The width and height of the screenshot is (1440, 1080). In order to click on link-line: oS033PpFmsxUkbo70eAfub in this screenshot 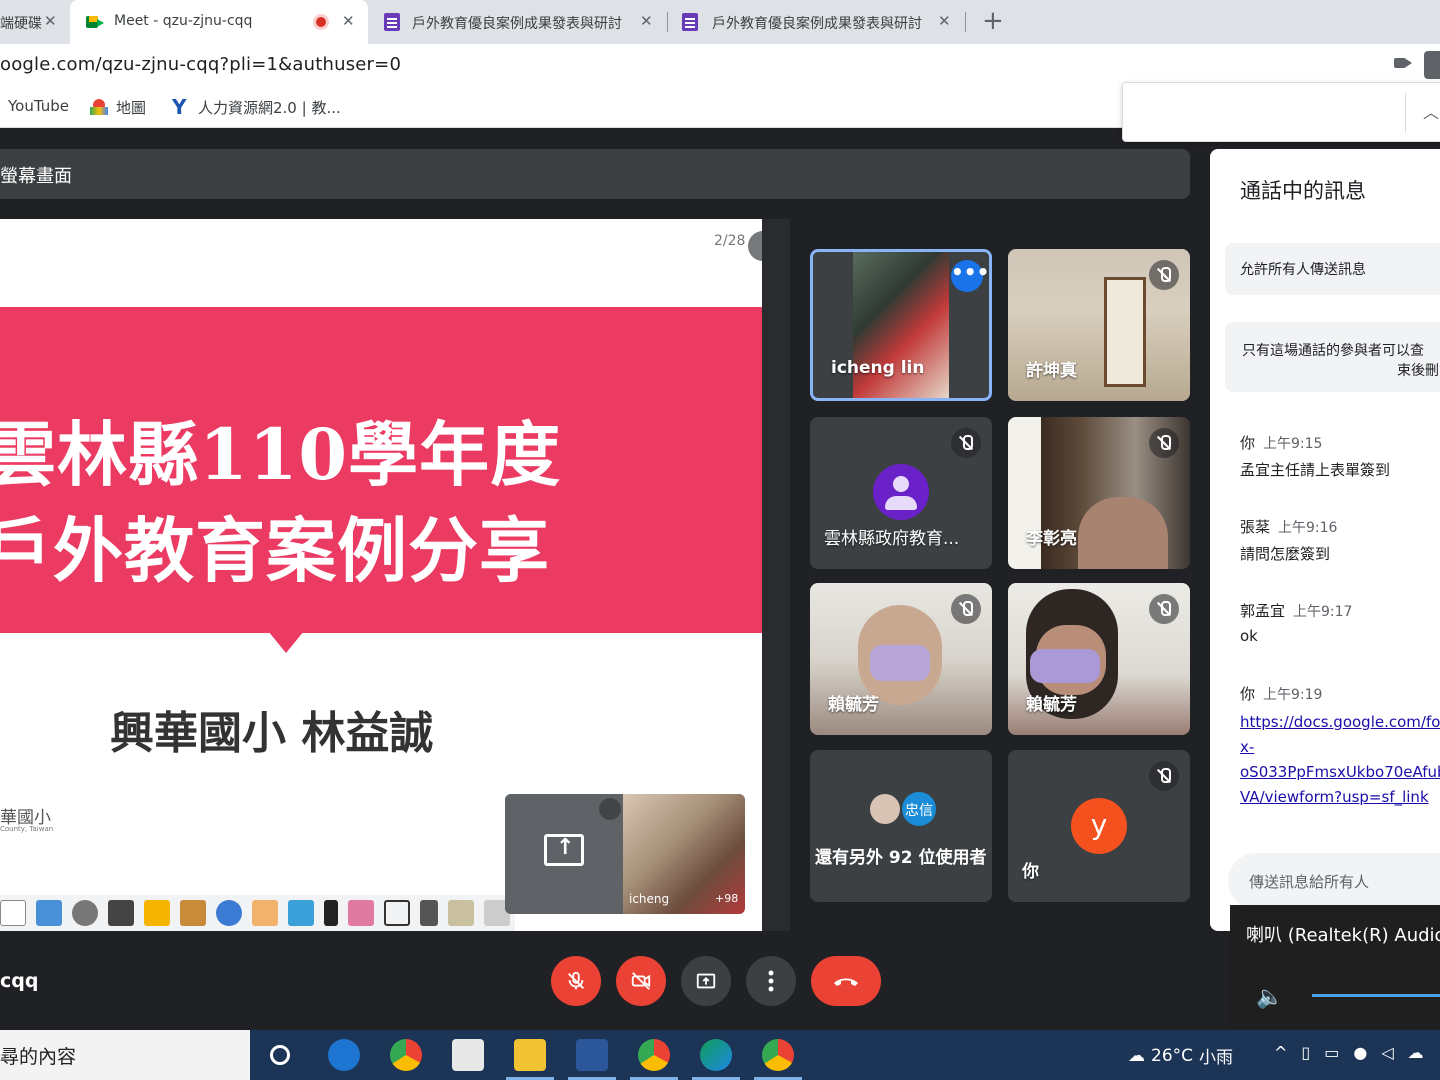, I will do `click(1340, 772)`.